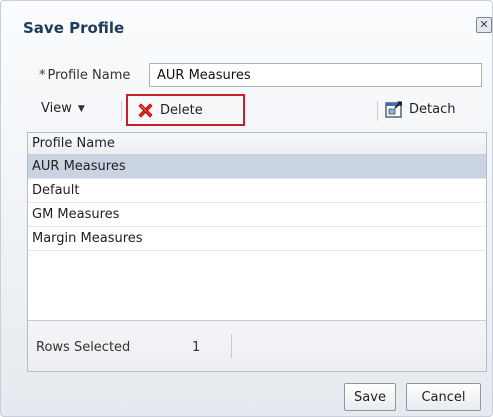  I want to click on rows-selected-count: 1, so click(196, 347).